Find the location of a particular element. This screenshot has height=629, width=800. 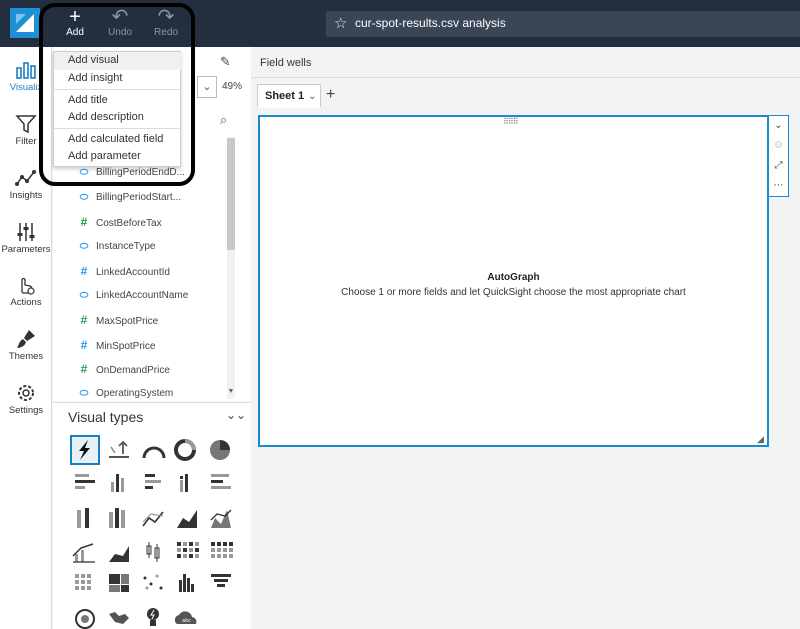

field-item: ⬭ OperatingSystem is located at coordinates (125, 394).